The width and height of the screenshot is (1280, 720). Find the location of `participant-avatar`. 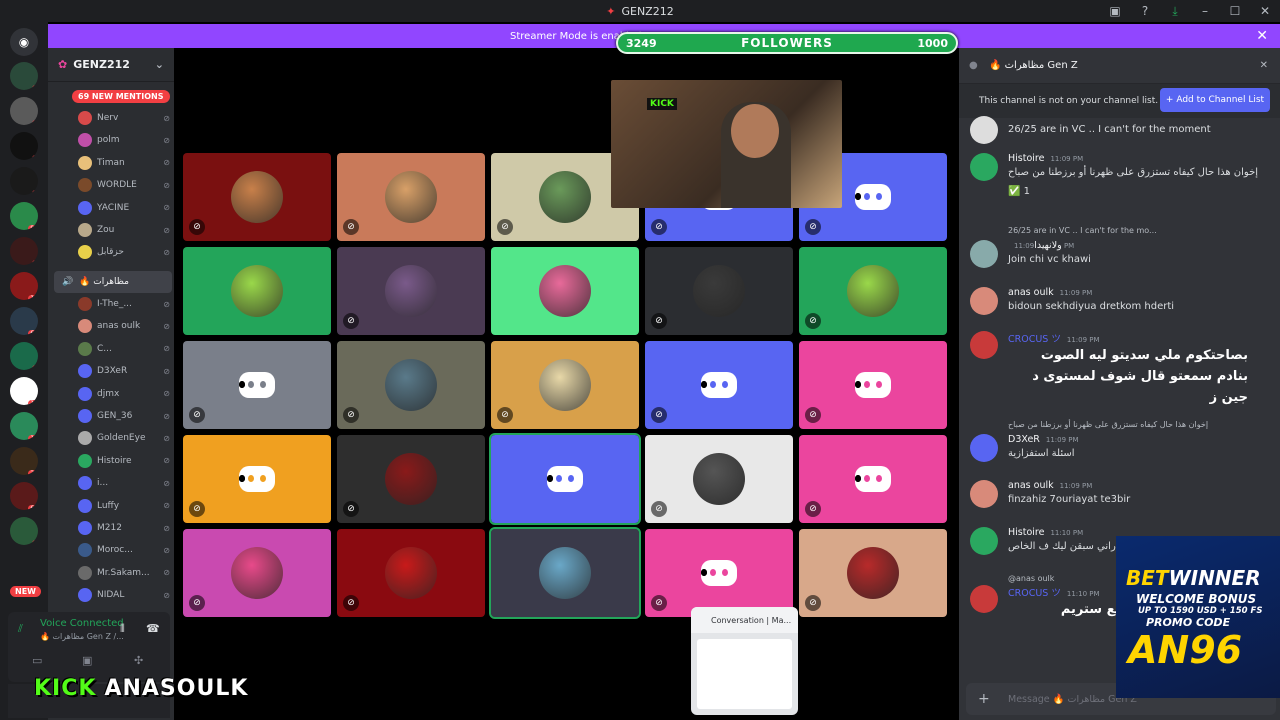

participant-avatar is located at coordinates (565, 291).